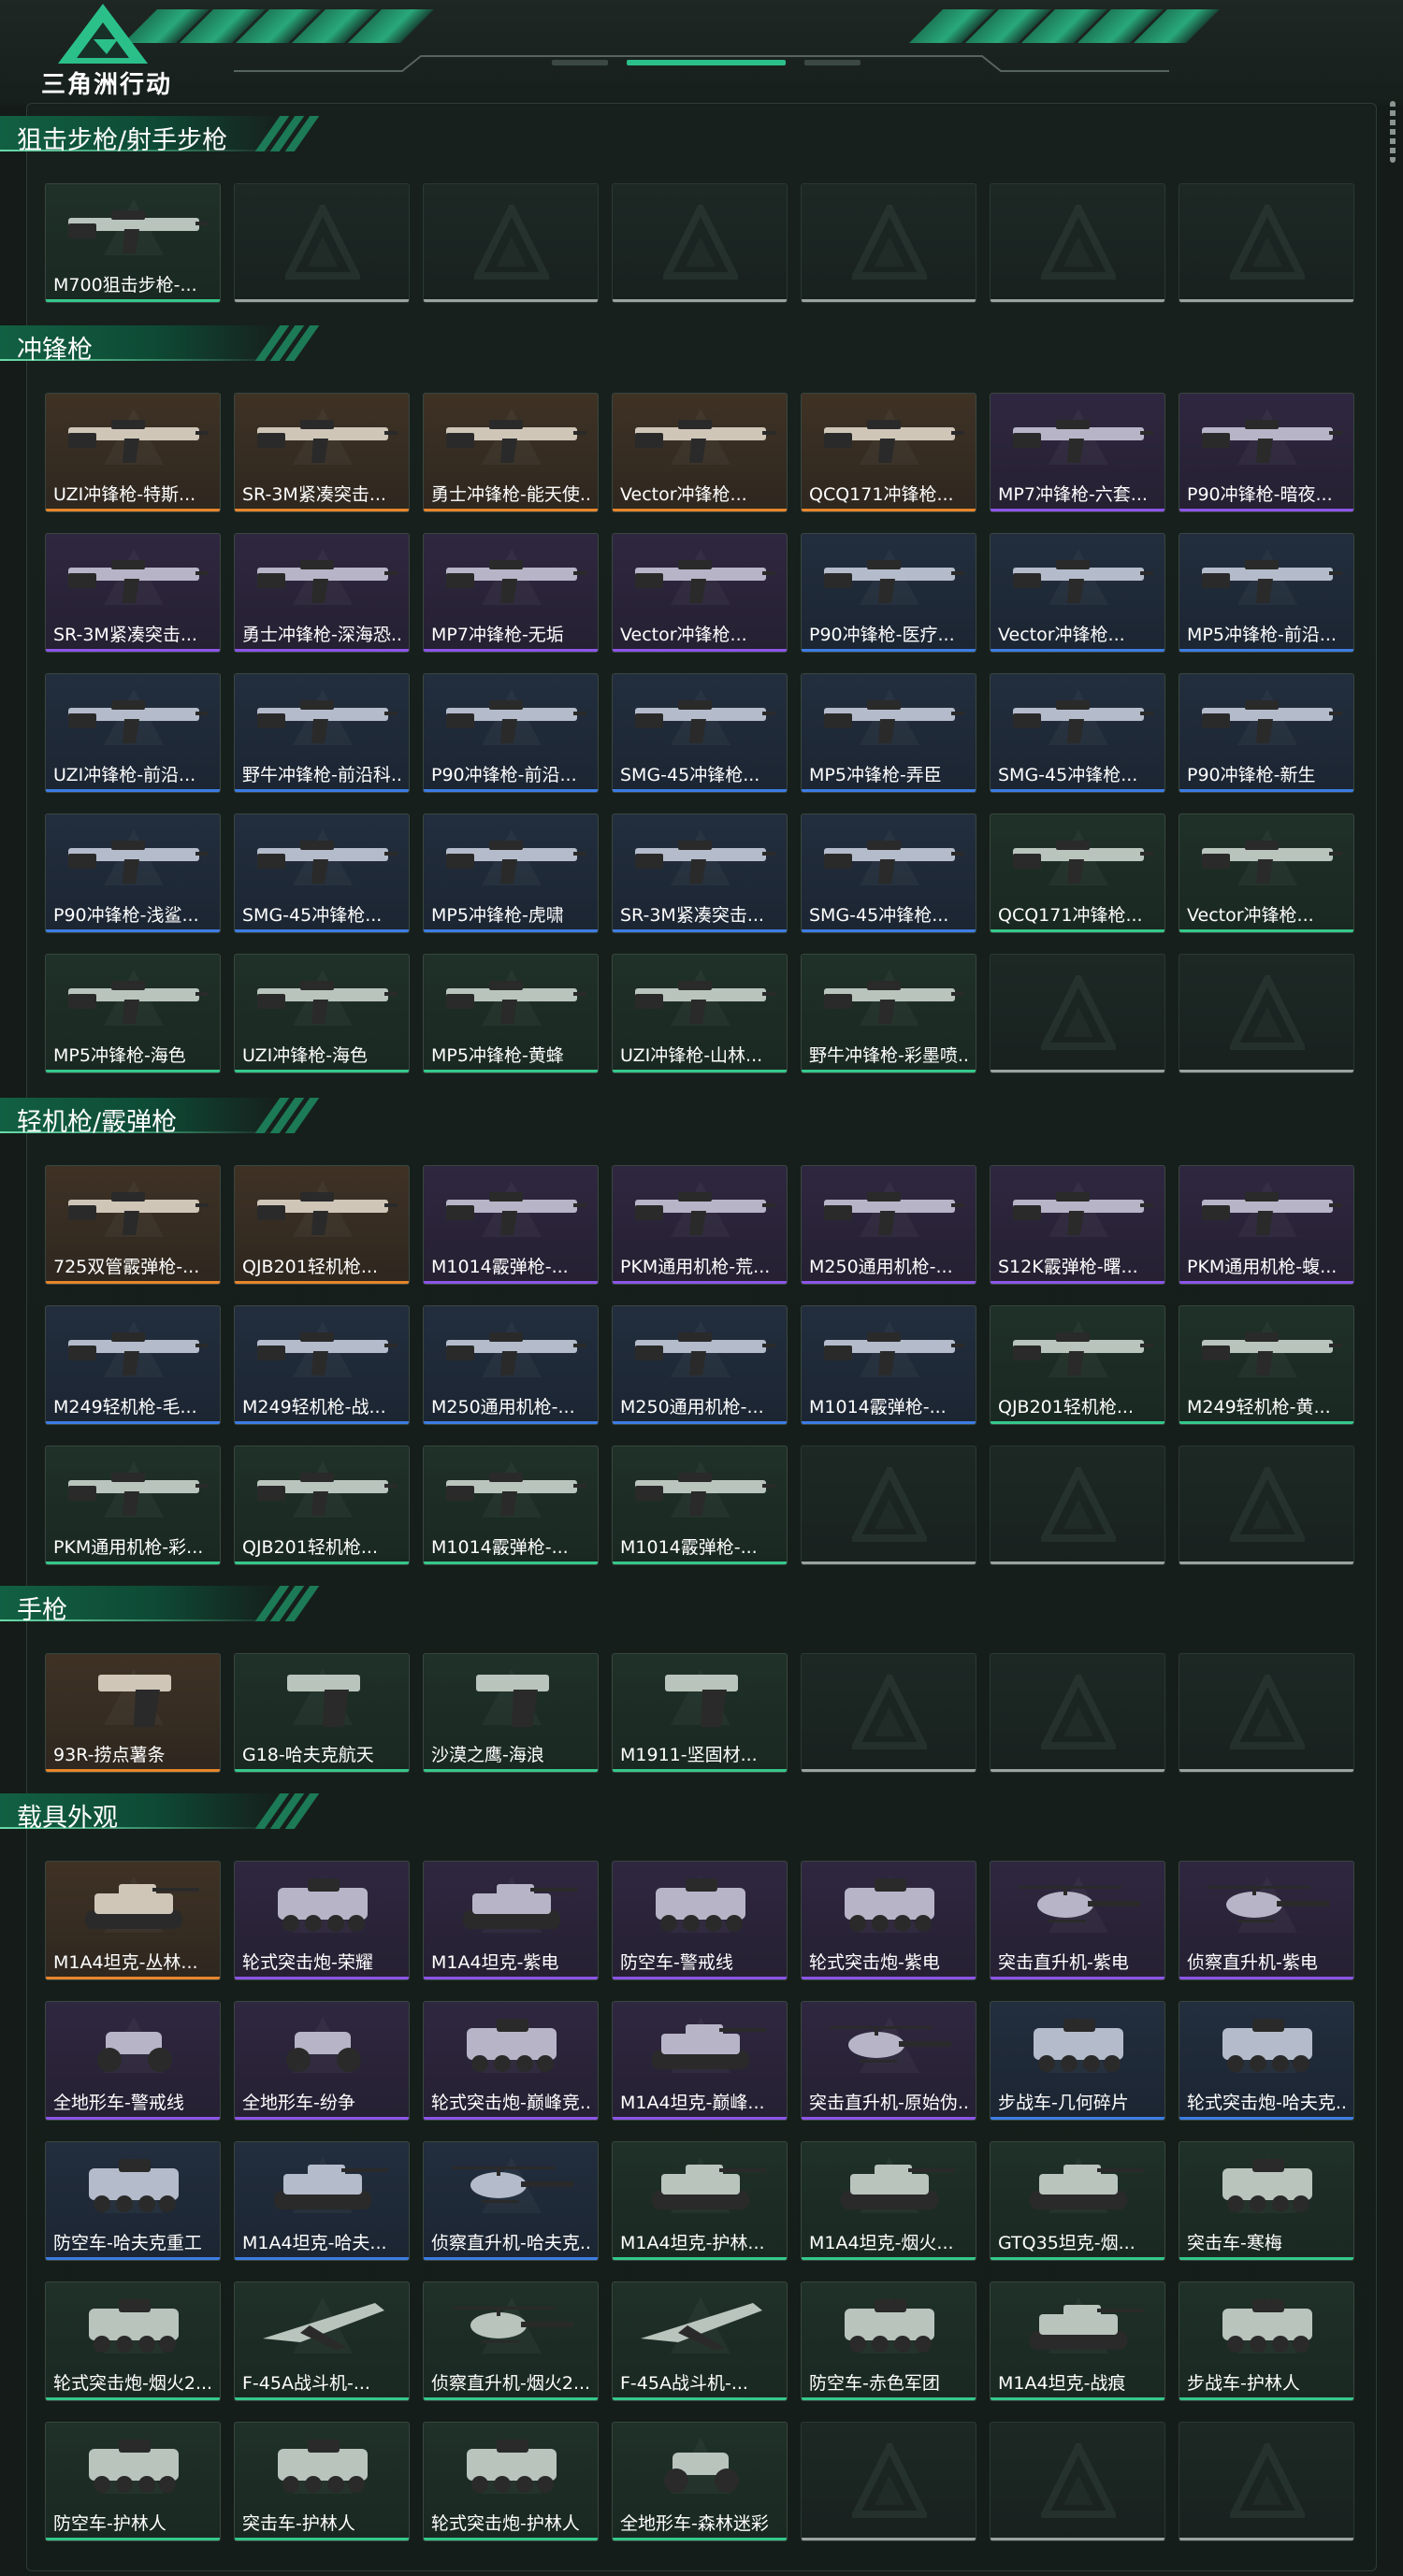 Image resolution: width=1403 pixels, height=2576 pixels. What do you see at coordinates (1393, 132) in the screenshot?
I see `scrollbar-handle` at bounding box center [1393, 132].